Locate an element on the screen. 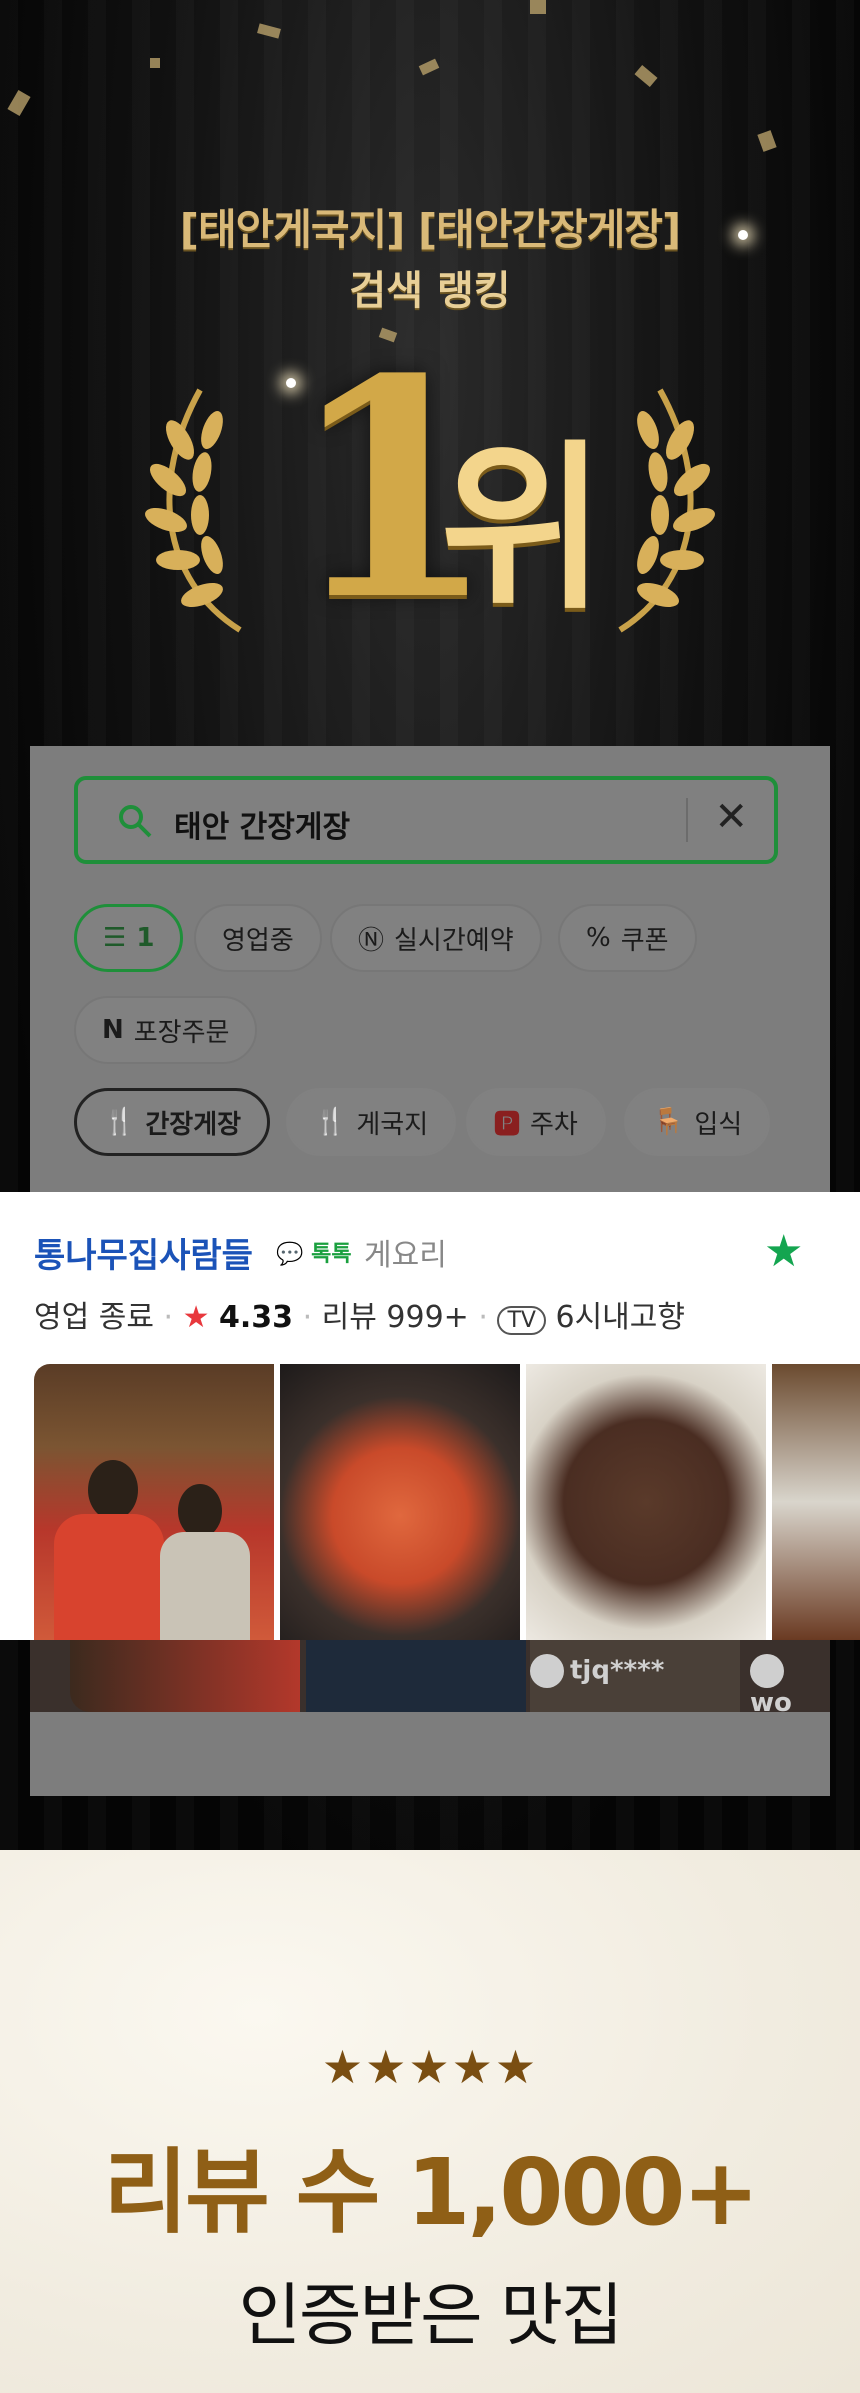  filter-parking: 🅿 주차 is located at coordinates (536, 1122).